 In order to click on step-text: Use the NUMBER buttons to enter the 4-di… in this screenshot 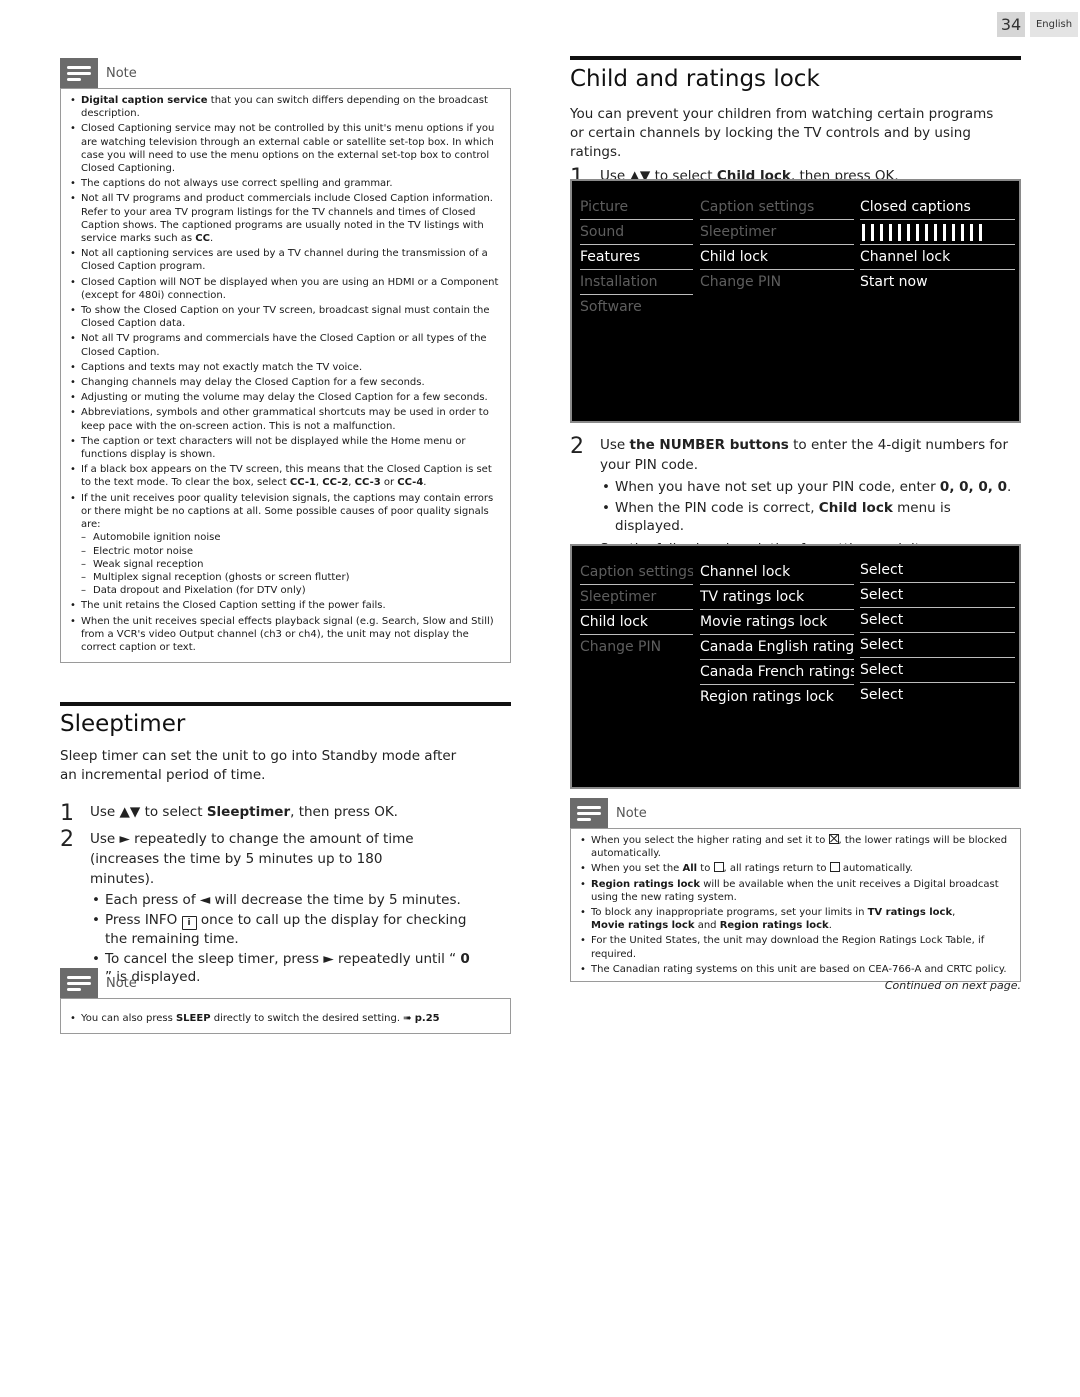, I will do `click(804, 455)`.